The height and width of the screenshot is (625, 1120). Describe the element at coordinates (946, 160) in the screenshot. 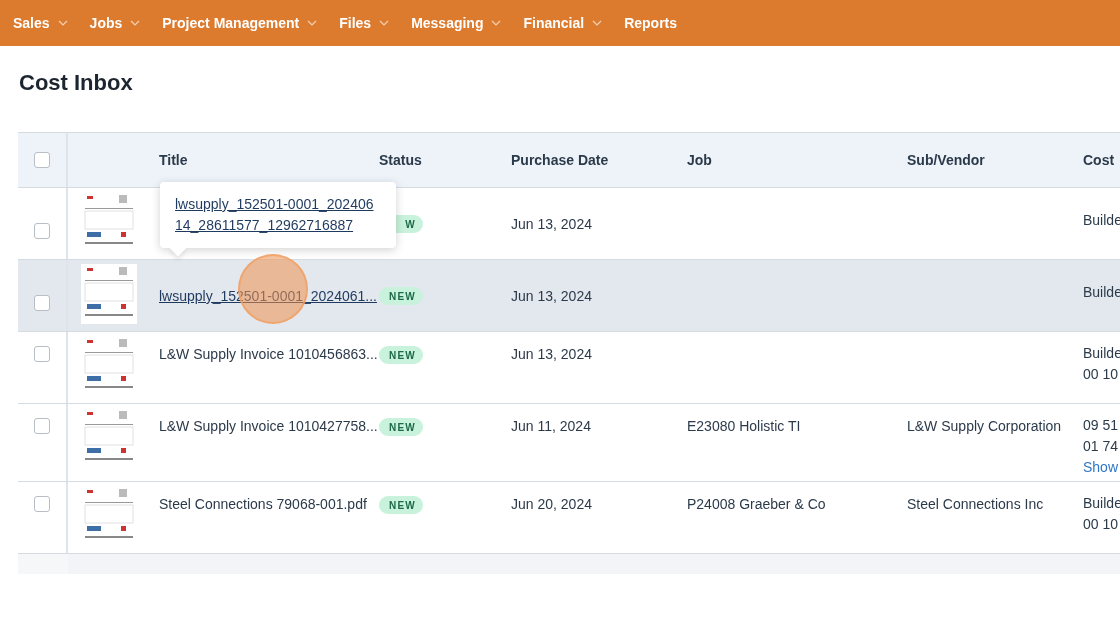

I see `column-header: Sub/Vendor` at that location.